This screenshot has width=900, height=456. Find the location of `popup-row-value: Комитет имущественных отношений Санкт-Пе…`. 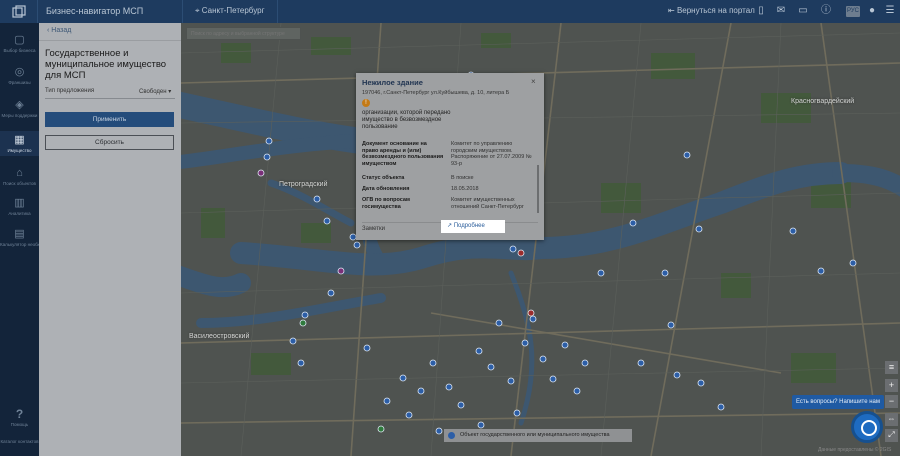

popup-row-value: Комитет имущественных отношений Санкт-Пе… is located at coordinates (487, 203).